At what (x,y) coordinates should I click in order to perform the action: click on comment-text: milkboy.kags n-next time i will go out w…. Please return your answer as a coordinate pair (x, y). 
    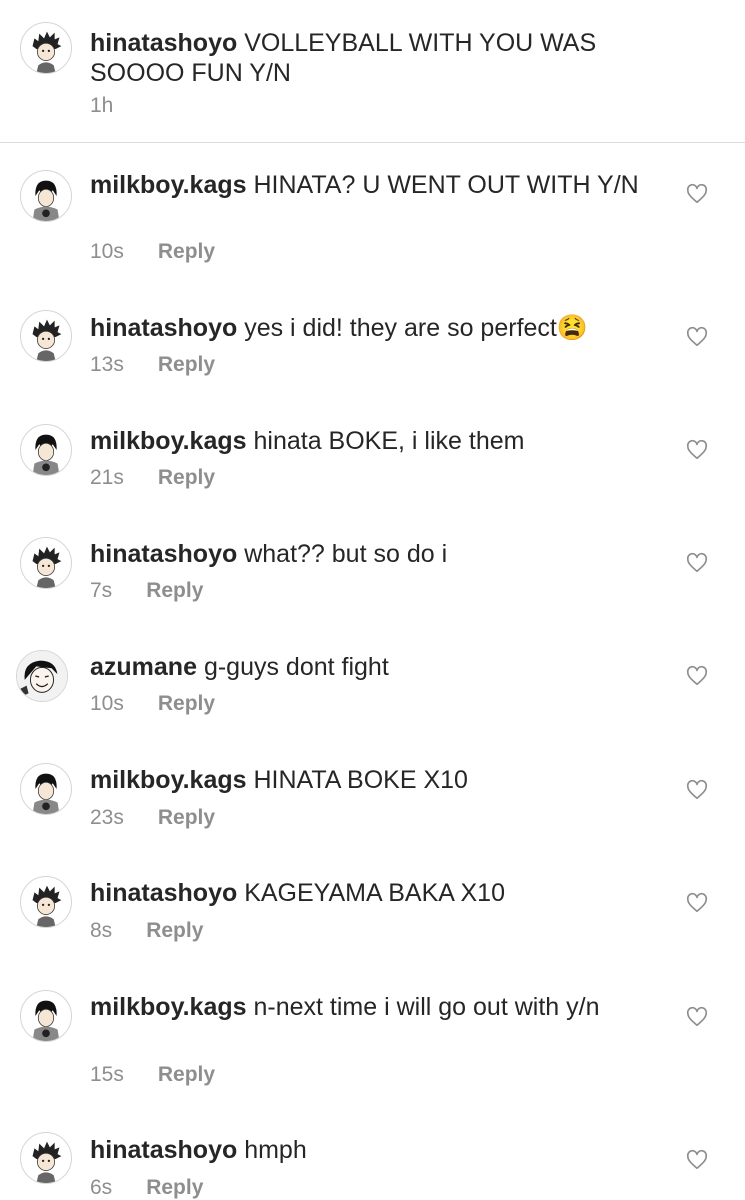
    Looking at the image, I should click on (370, 1007).